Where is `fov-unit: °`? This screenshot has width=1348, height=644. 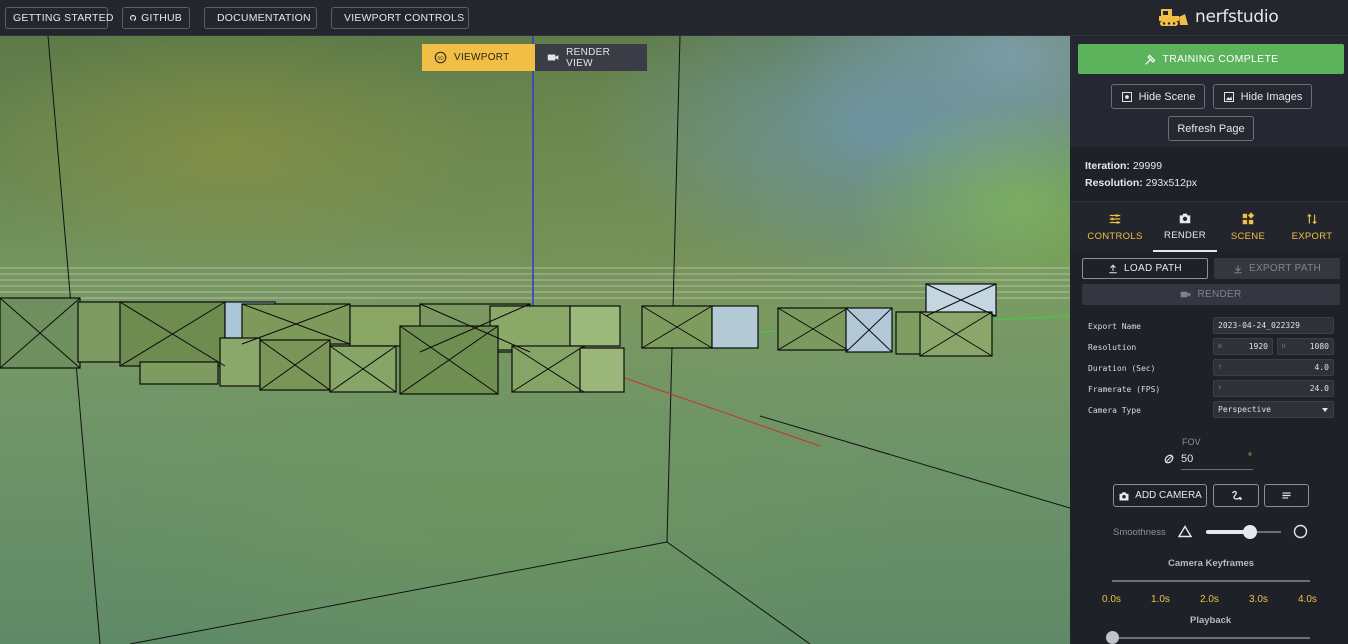 fov-unit: ° is located at coordinates (1250, 457).